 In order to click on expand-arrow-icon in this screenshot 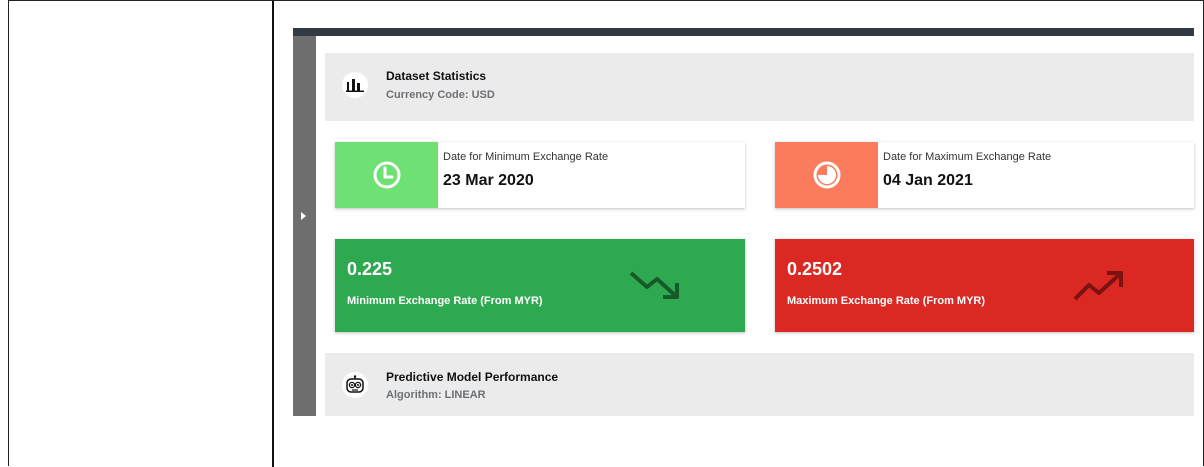, I will do `click(303, 216)`.